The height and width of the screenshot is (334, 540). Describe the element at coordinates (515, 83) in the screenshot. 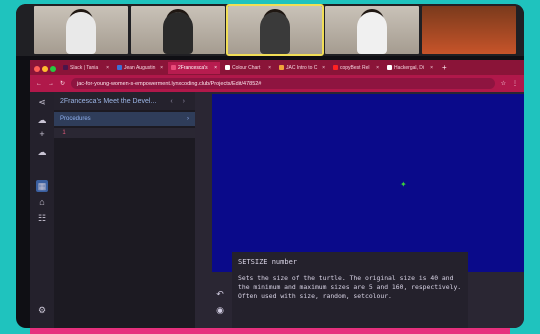

I see `menu-kebab-icon: ⋮` at that location.